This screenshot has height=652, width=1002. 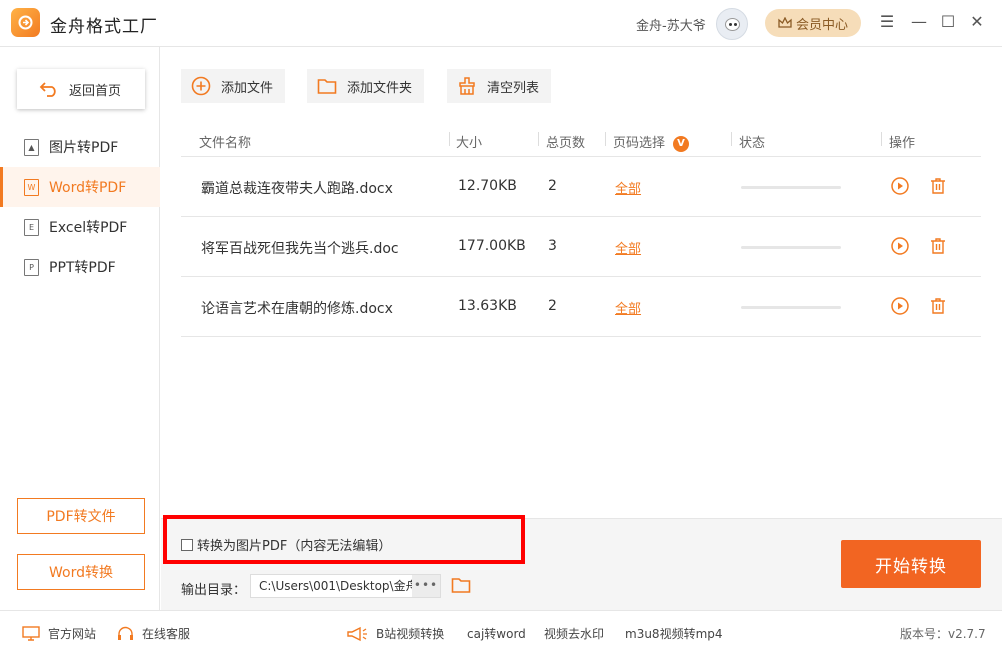 I want to click on clear-list-button: 清空列表, so click(x=499, y=86).